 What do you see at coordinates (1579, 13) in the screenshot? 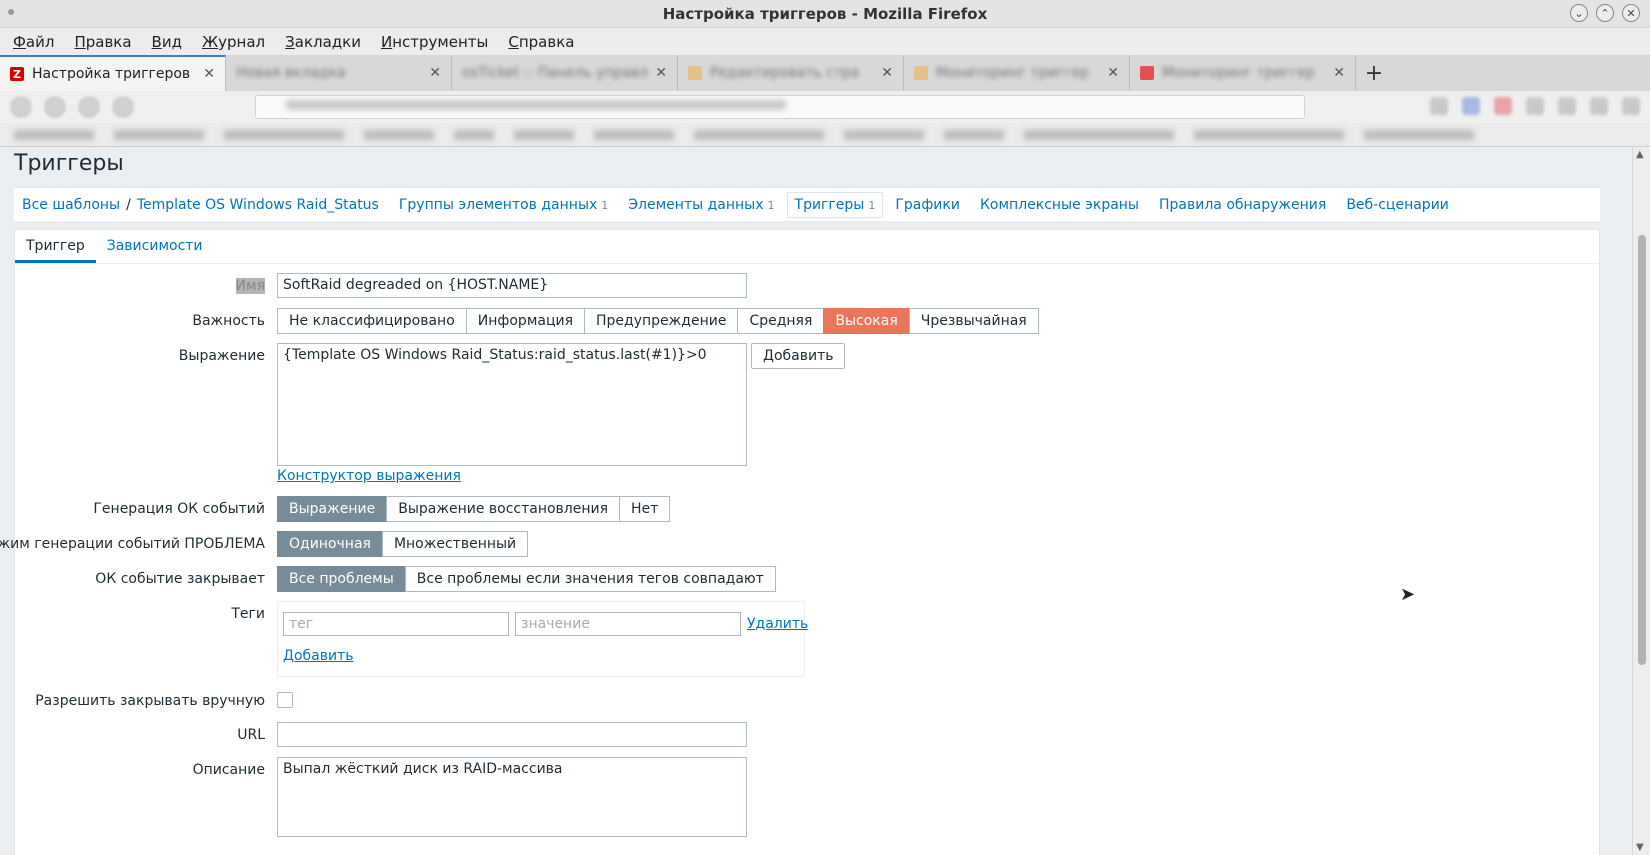
I see `minimize-icon: ⌄` at bounding box center [1579, 13].